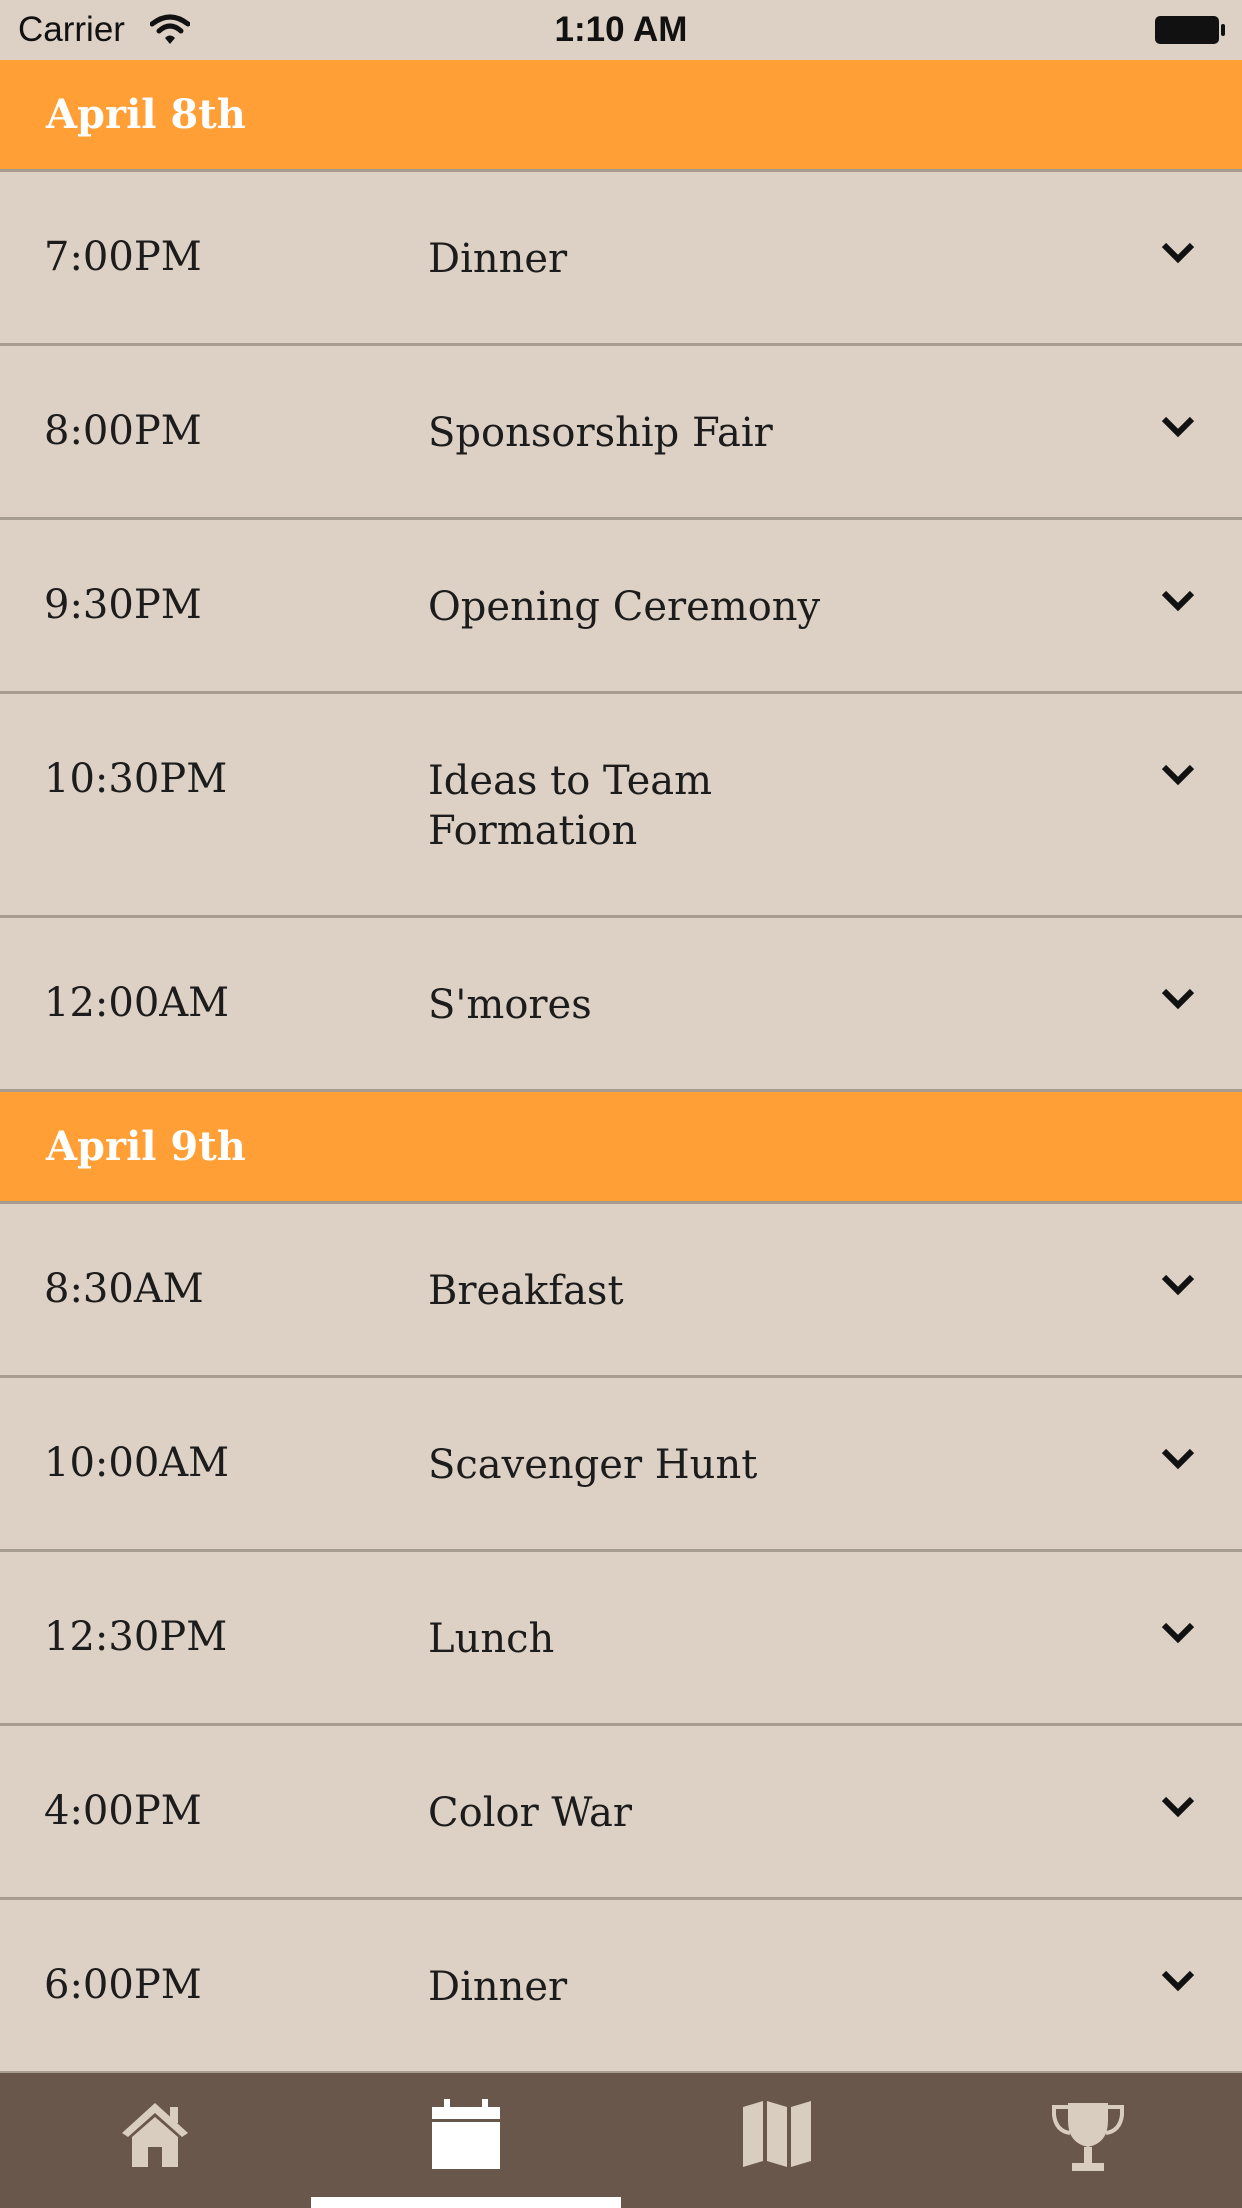 The height and width of the screenshot is (2208, 1242). I want to click on tab-map, so click(777, 2140).